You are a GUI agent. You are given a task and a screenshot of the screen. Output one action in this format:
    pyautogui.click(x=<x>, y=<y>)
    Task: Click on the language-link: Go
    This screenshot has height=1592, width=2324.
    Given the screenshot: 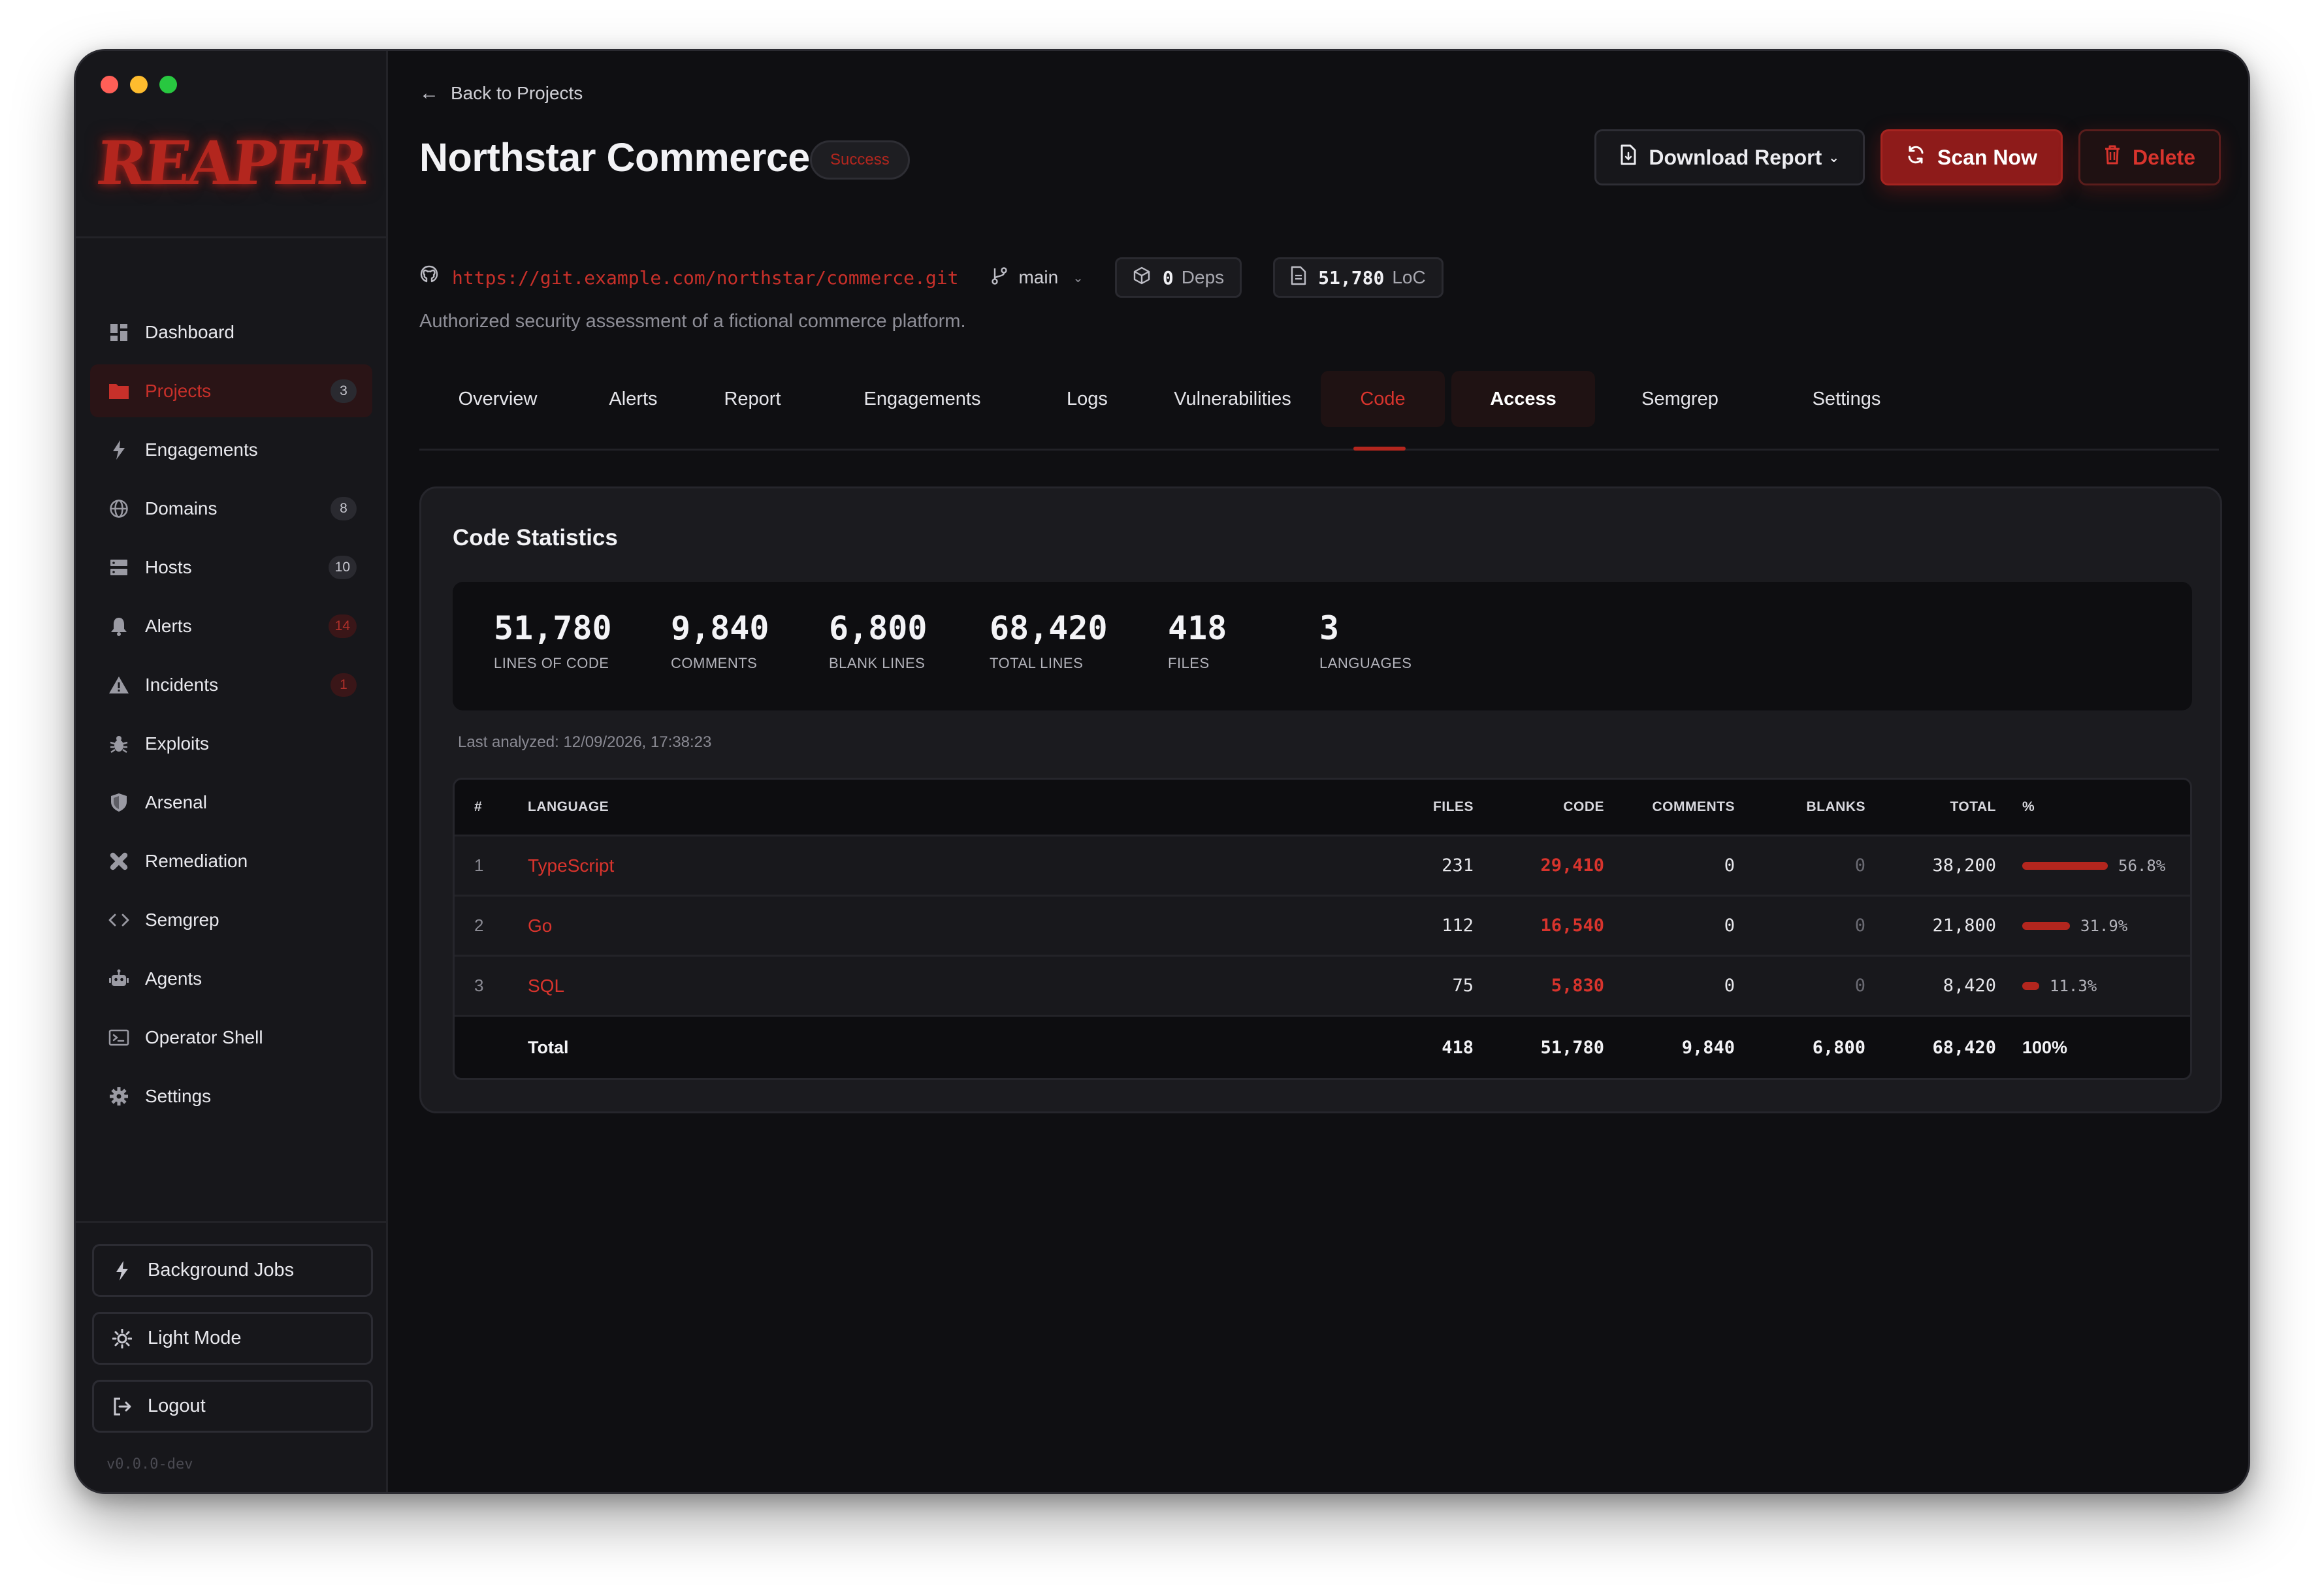 What is the action you would take?
    pyautogui.click(x=724, y=926)
    